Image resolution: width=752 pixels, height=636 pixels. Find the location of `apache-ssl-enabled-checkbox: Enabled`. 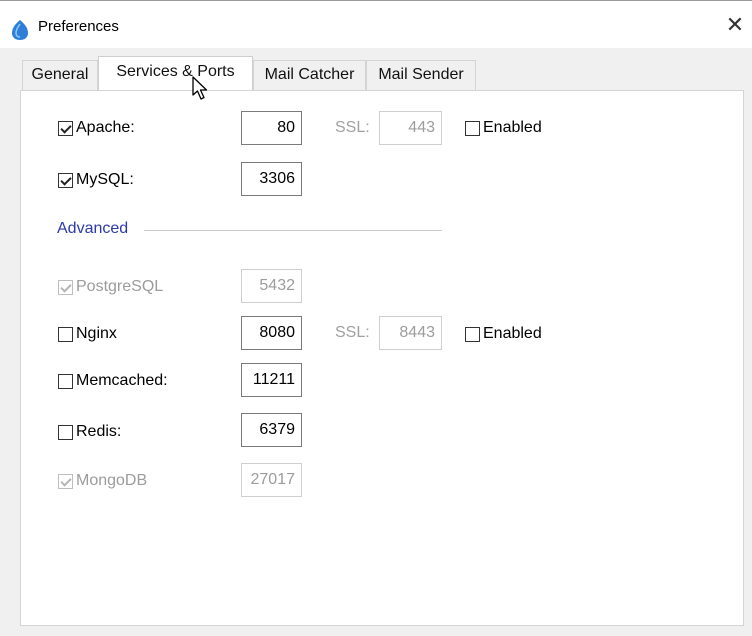

apache-ssl-enabled-checkbox: Enabled is located at coordinates (503, 128).